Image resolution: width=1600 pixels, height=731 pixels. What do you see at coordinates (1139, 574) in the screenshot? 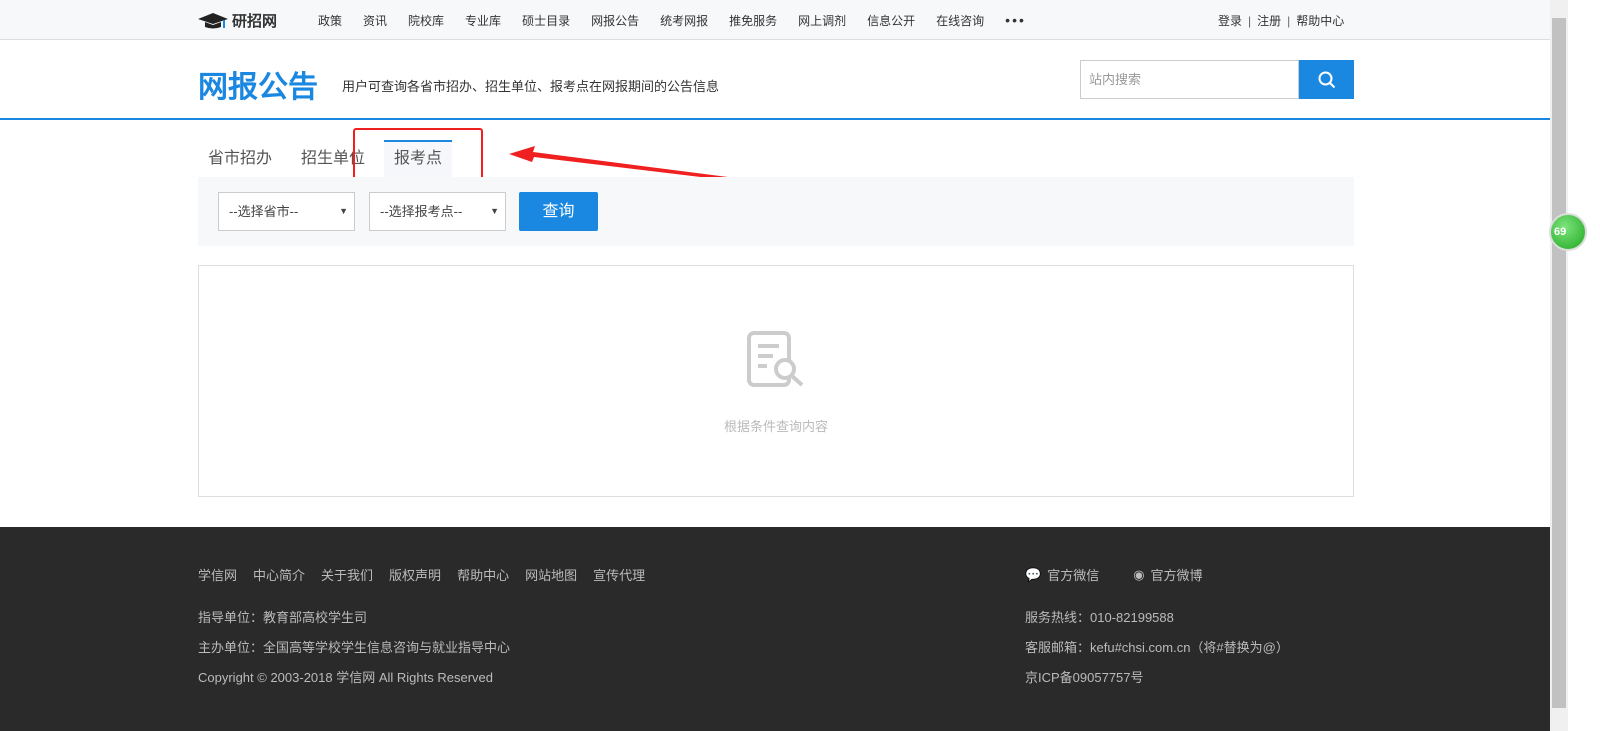
I see `weibo-icon: ◉` at bounding box center [1139, 574].